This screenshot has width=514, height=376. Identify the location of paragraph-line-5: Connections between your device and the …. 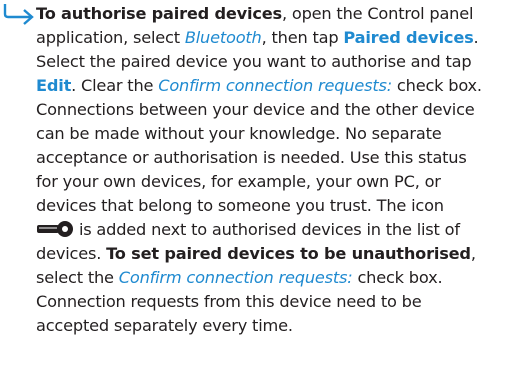
(255, 109).